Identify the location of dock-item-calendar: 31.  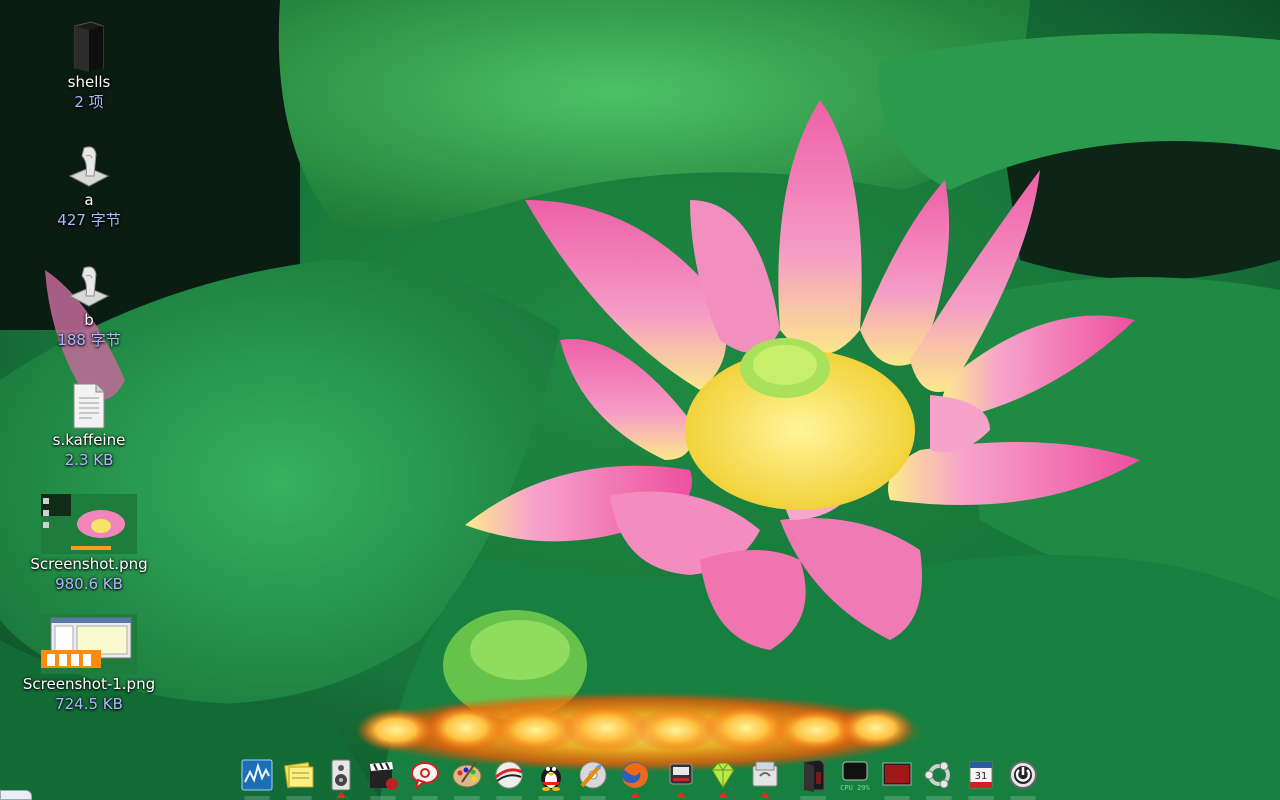
(981, 779).